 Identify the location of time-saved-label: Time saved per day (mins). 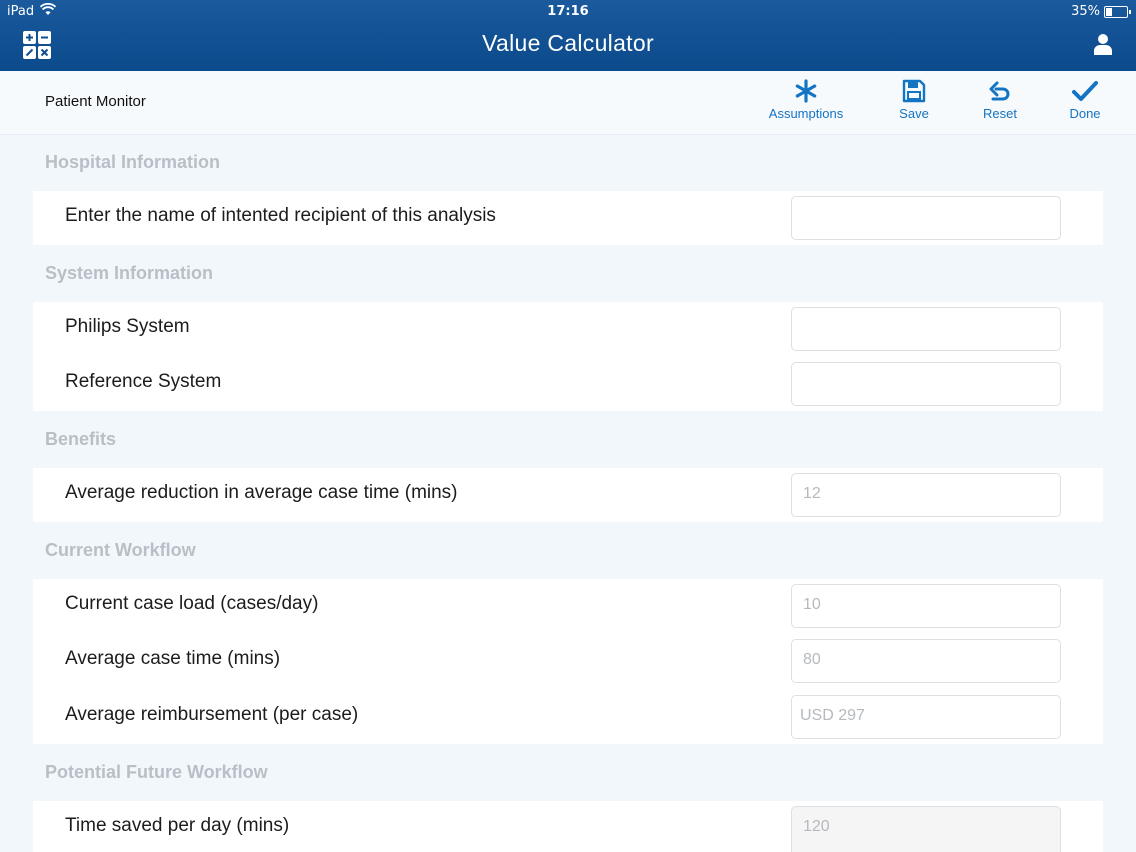
(177, 825).